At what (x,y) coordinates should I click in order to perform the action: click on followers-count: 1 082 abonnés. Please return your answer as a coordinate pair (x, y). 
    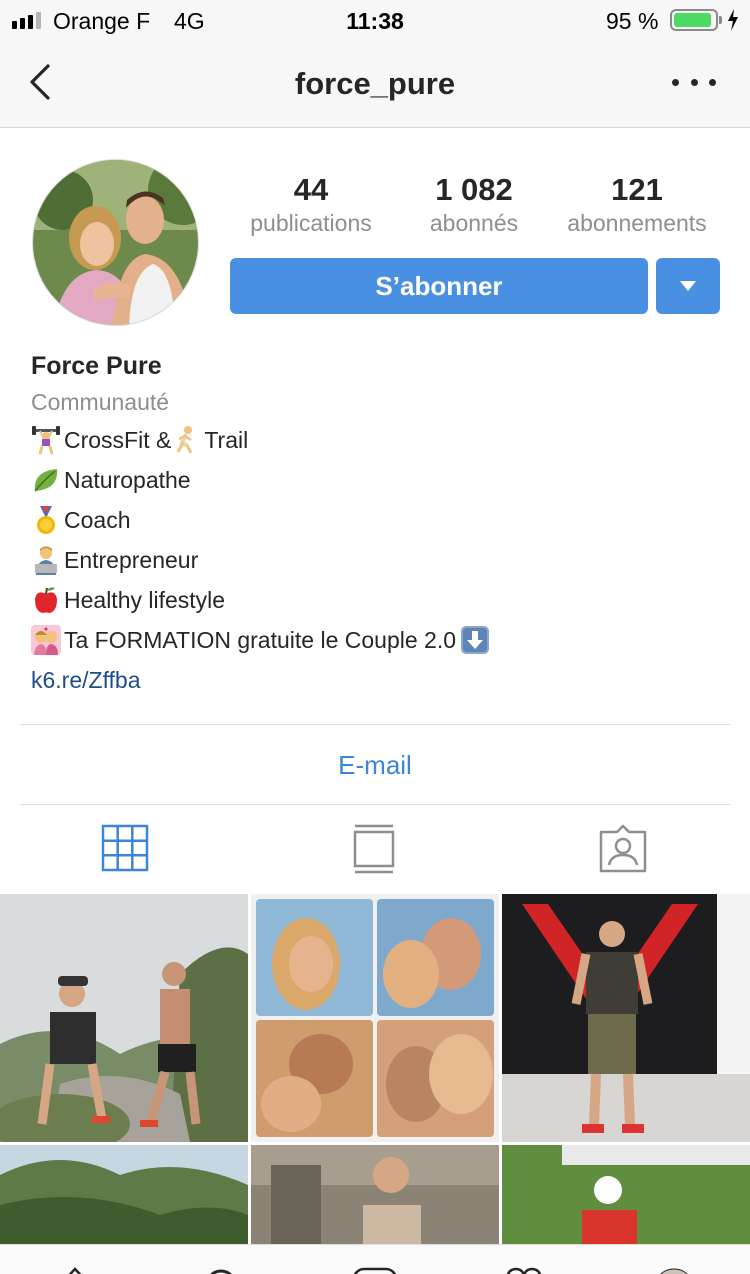
    Looking at the image, I should click on (474, 204).